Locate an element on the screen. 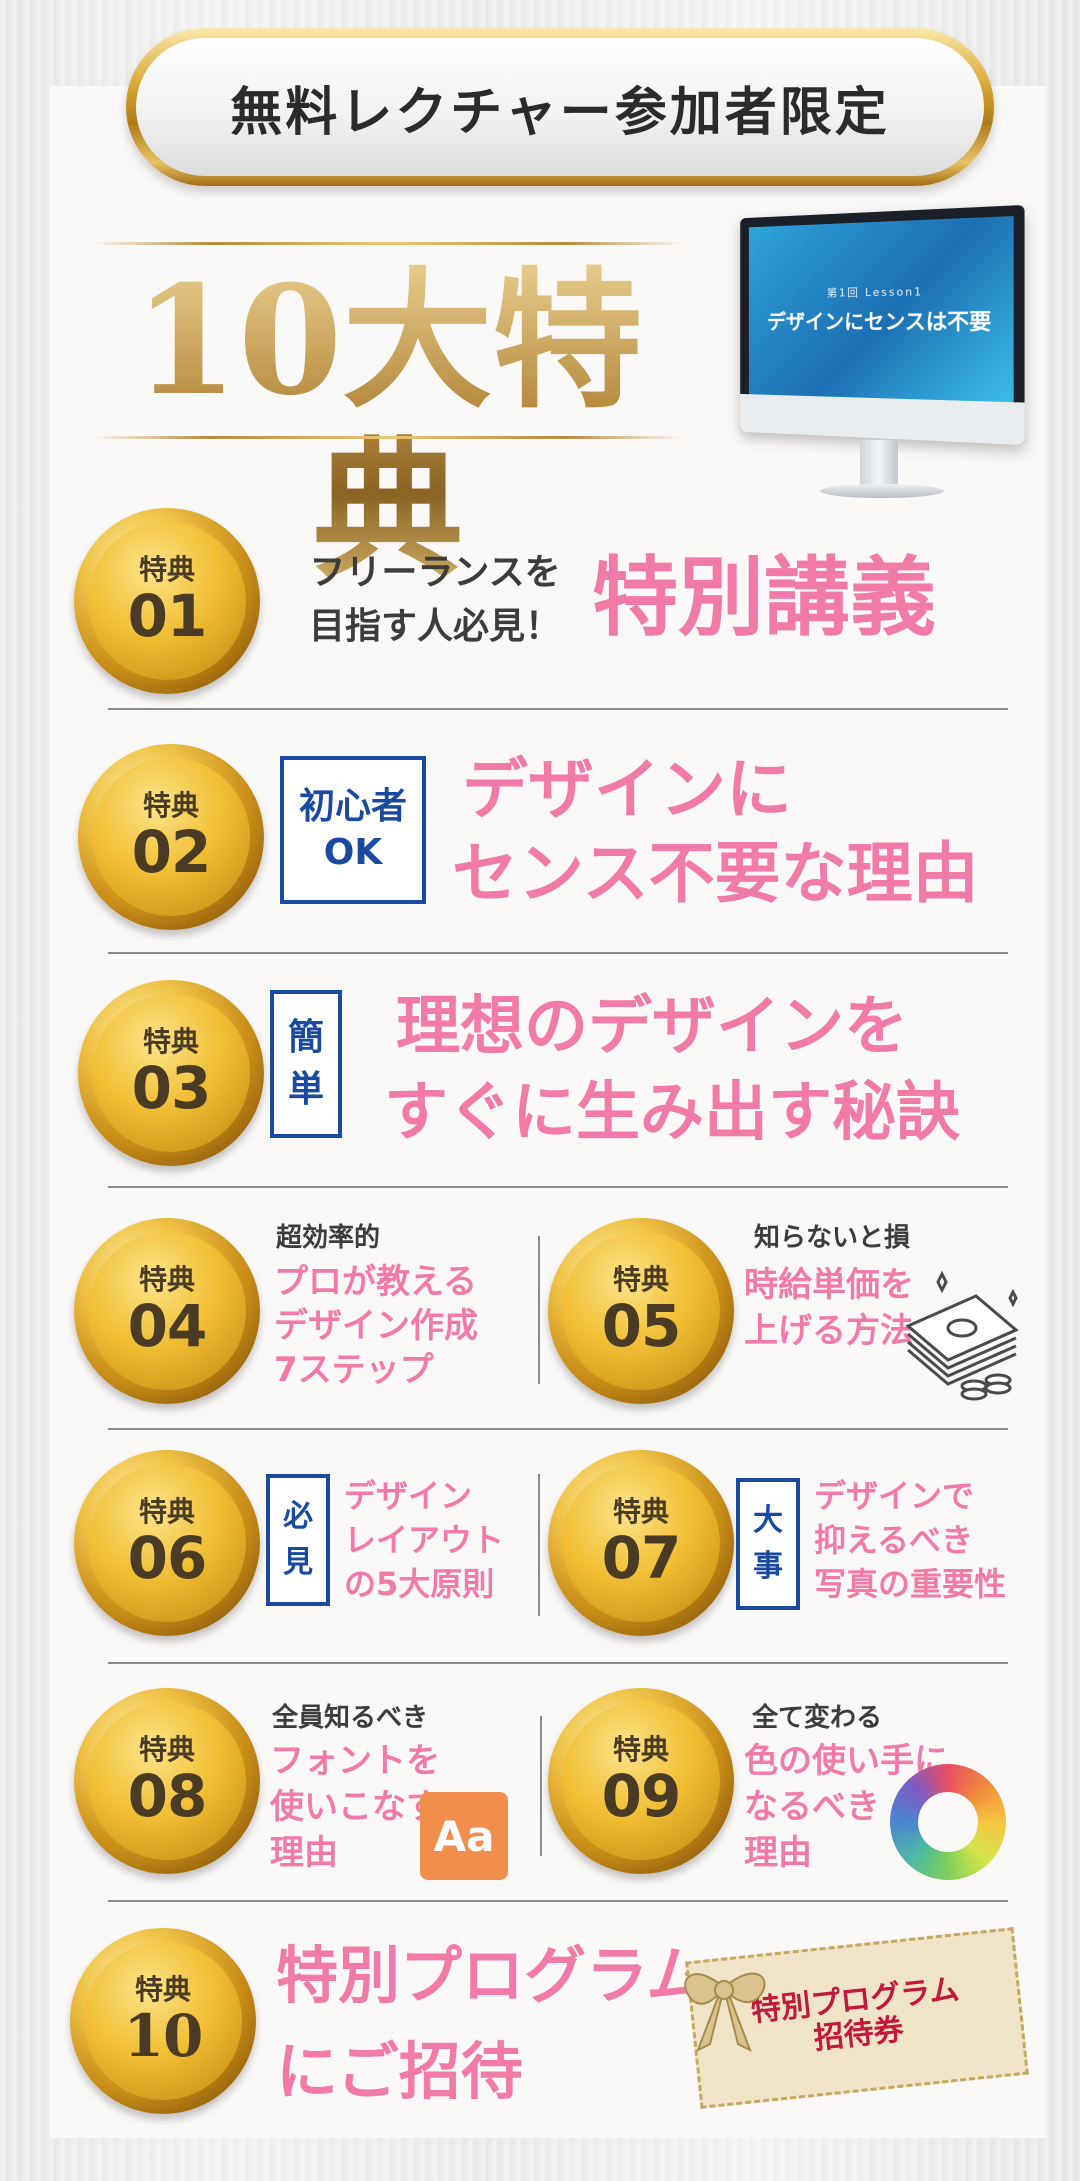 The width and height of the screenshot is (1080, 2181). item-03-title: 理想のデザインを すぐに生み出す秘訣 is located at coordinates (672, 1070).